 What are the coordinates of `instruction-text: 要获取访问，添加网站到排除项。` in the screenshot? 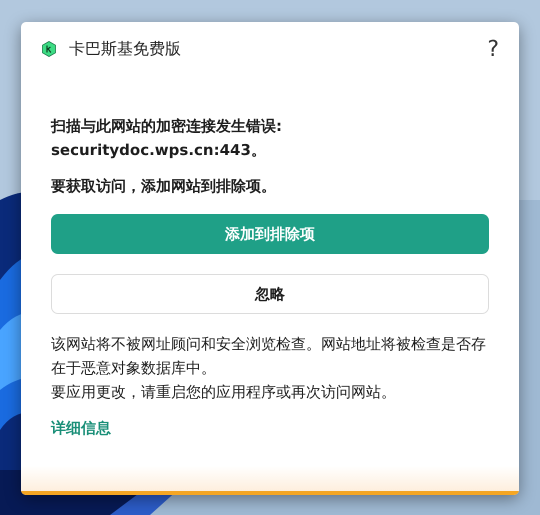 It's located at (164, 186).